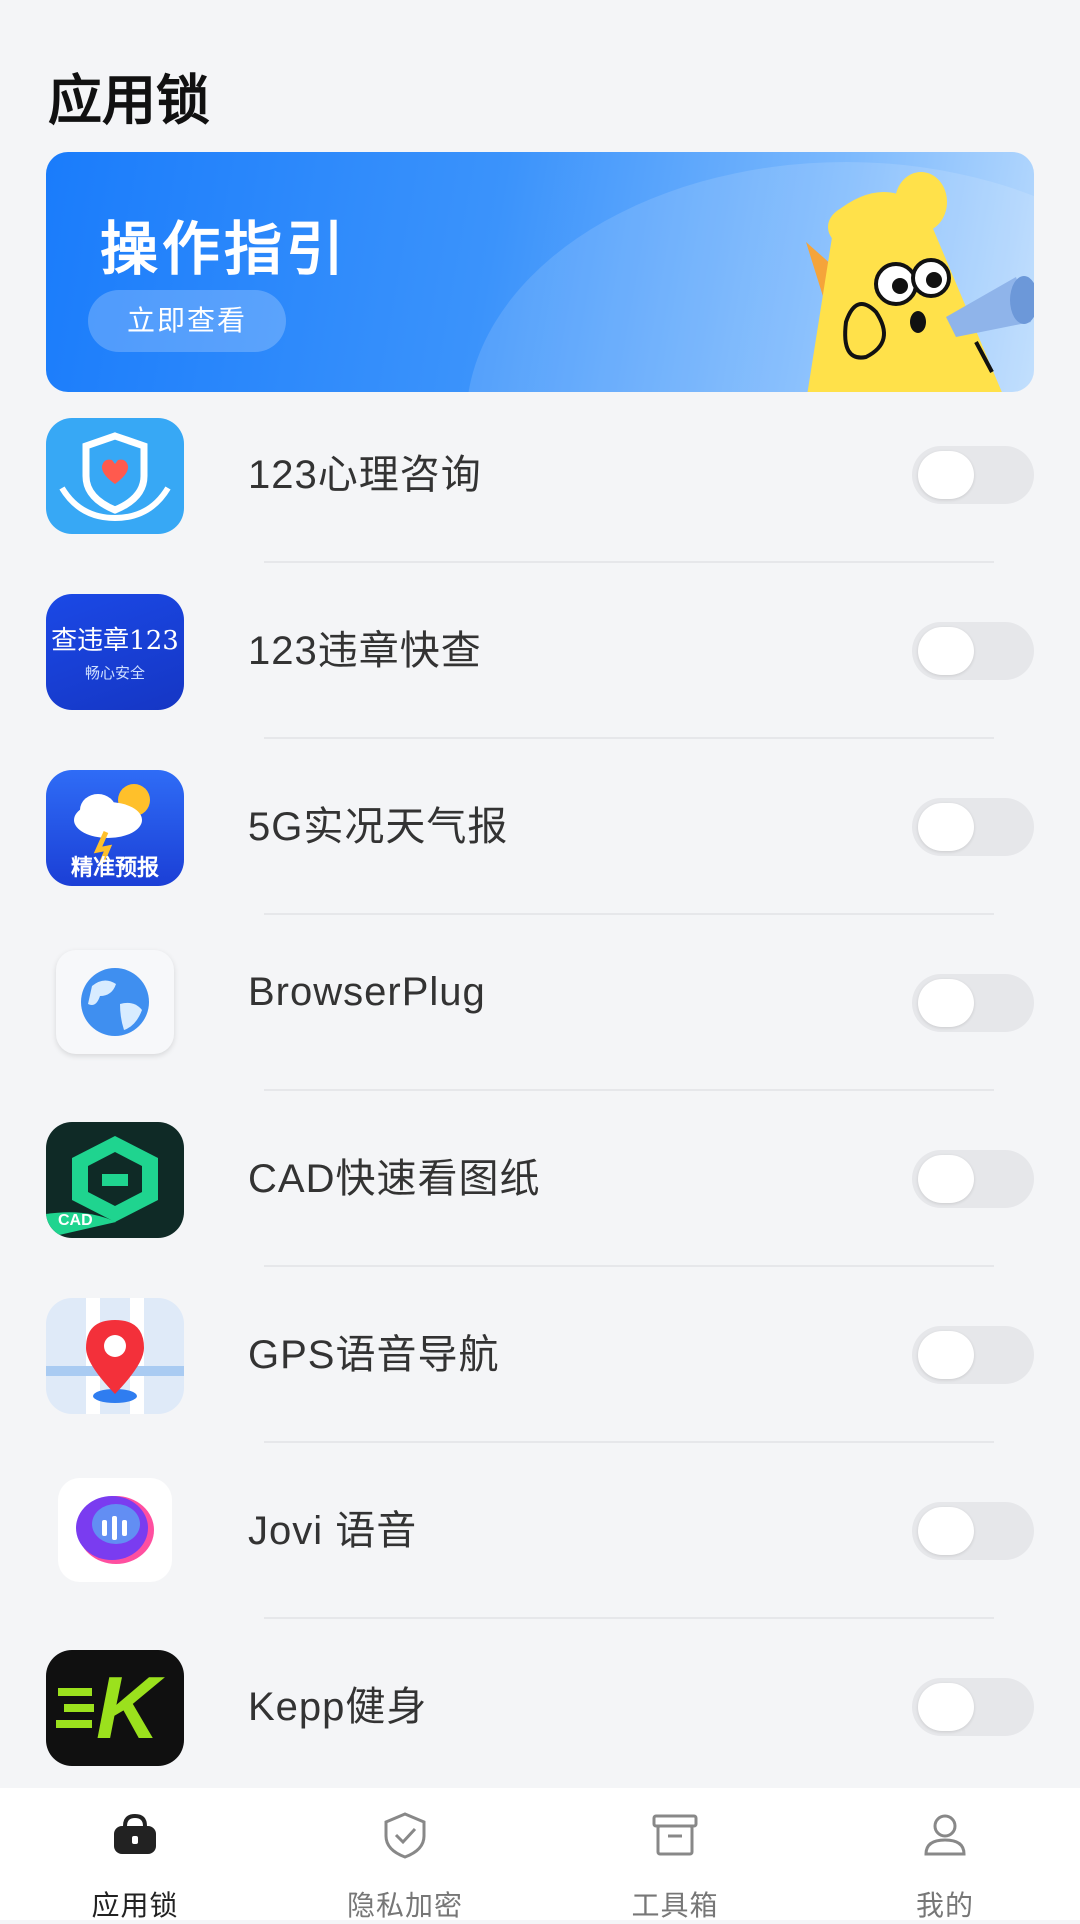  I want to click on guide-banner: 操作指引 立即查看, so click(540, 272).